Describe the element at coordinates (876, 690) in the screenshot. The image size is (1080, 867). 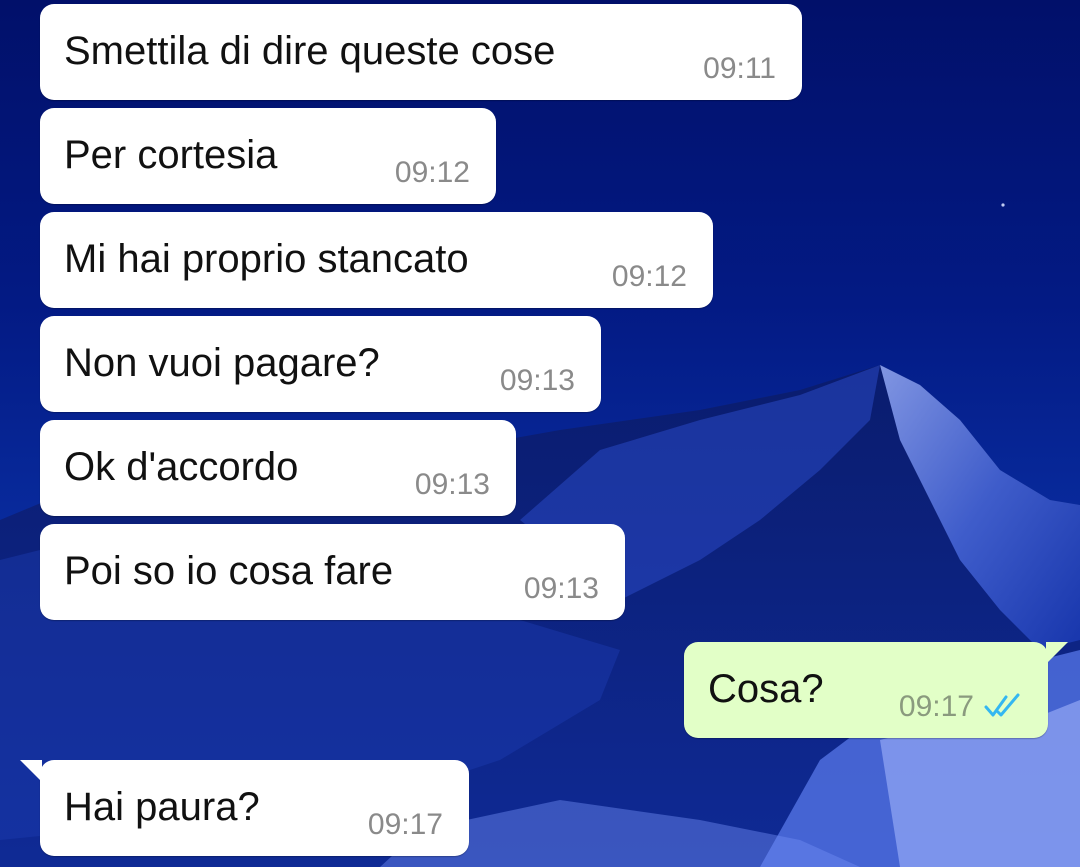
I see `message-bubble-outgoing: Cosa? 09:17` at that location.